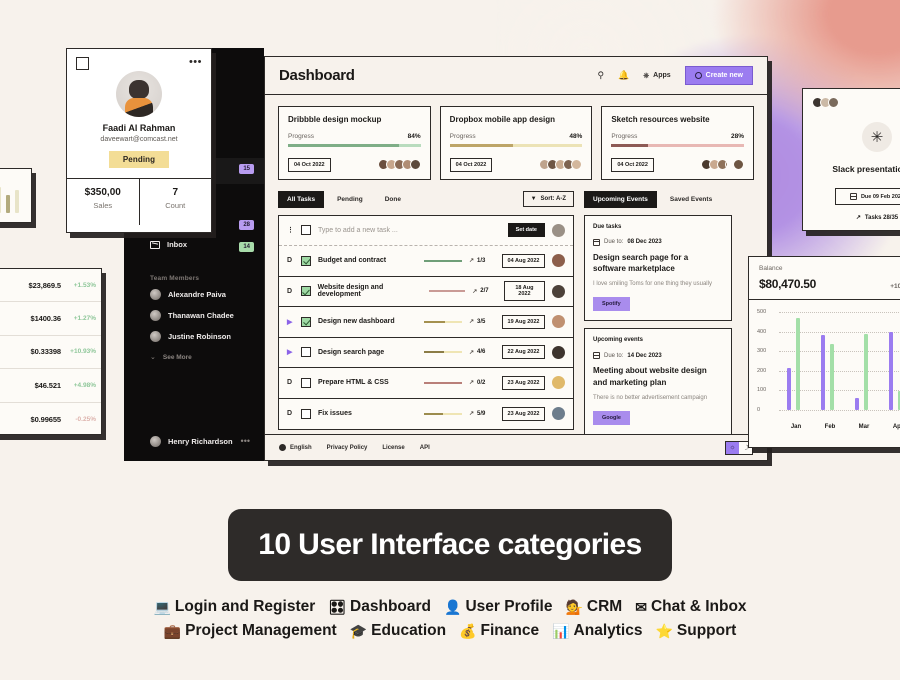 This screenshot has height=680, width=900. I want to click on tab-saved-events: Saved Events, so click(691, 199).